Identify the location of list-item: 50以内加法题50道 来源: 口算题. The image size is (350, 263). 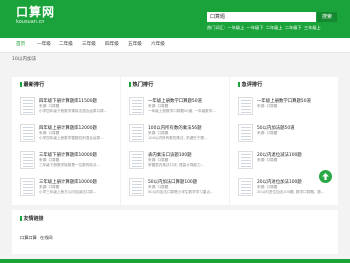
(288, 135).